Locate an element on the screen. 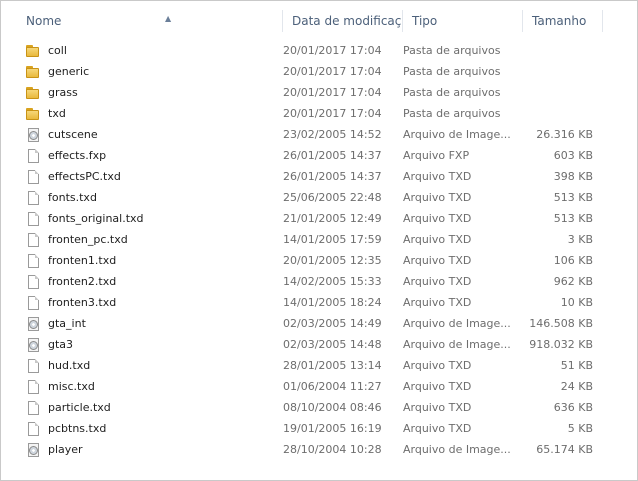 Image resolution: width=638 pixels, height=481 pixels. file-row: txd 20/01/2017 17:04 Pasta de arquivos is located at coordinates (315, 113).